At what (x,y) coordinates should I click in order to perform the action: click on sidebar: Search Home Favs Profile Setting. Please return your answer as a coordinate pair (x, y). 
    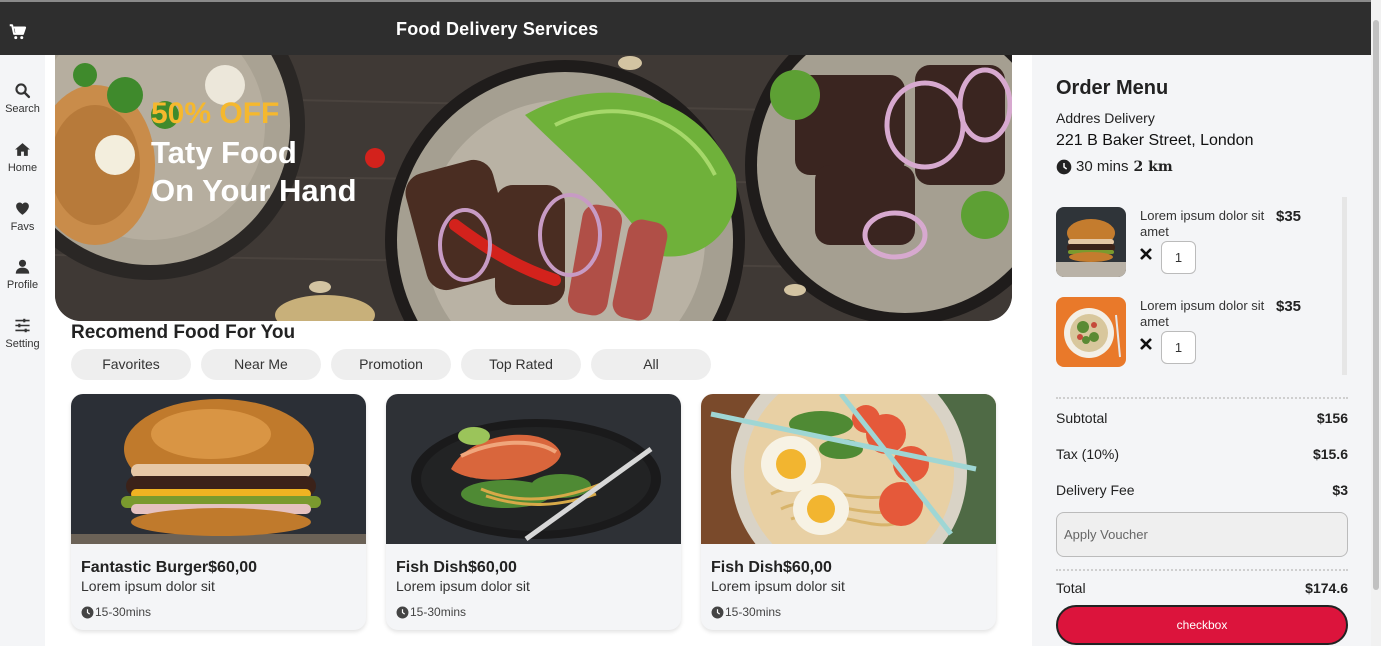
    Looking at the image, I should click on (22, 350).